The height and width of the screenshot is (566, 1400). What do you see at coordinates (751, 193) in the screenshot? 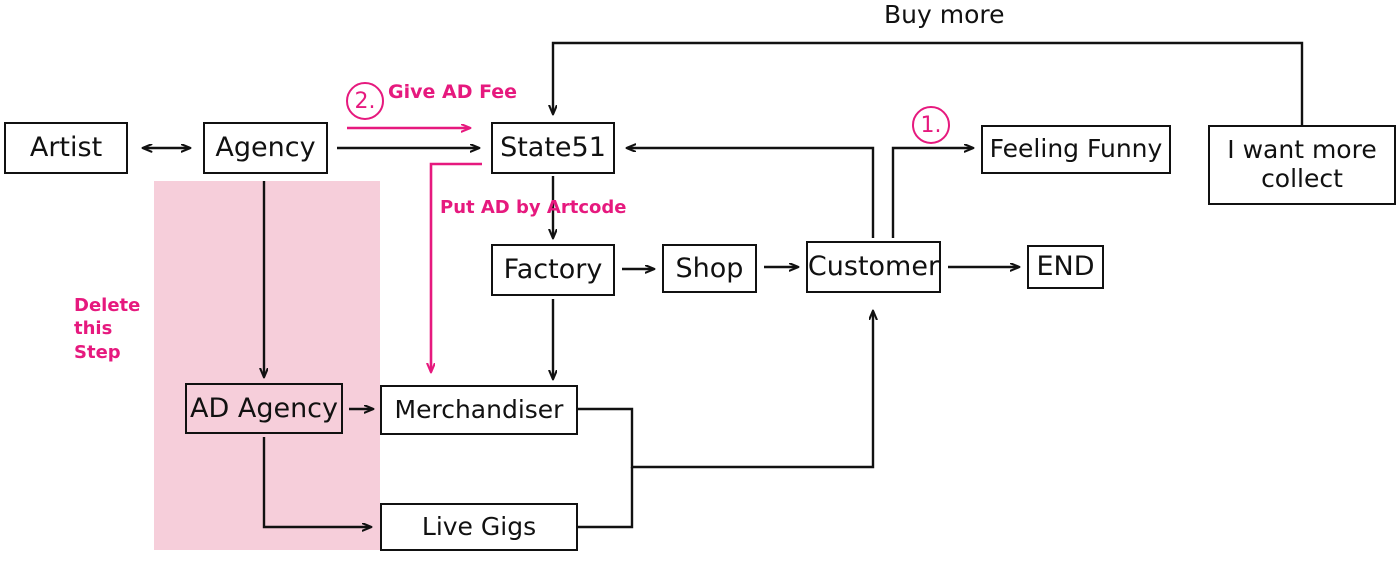
I see `edge-customer-state51` at bounding box center [751, 193].